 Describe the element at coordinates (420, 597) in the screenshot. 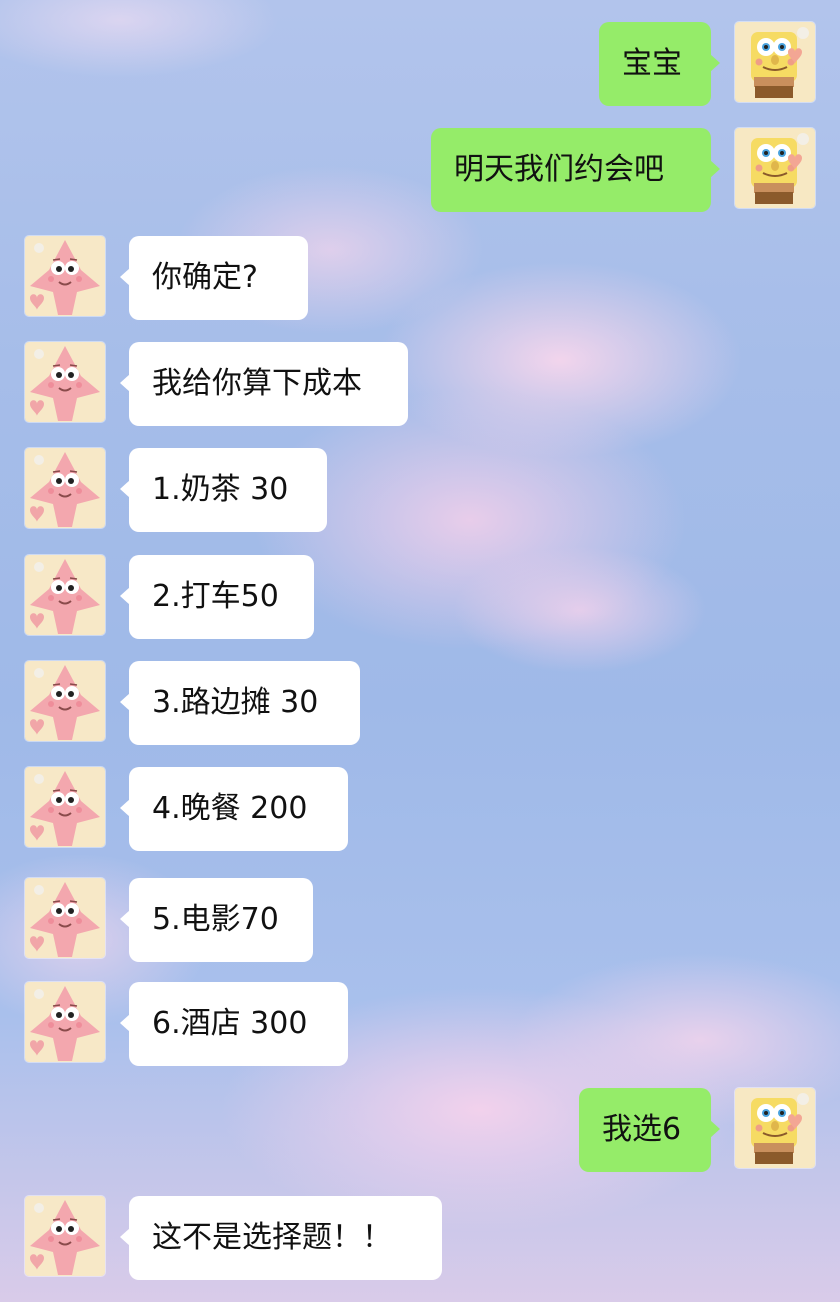

I see `message-row-received: 2.打车50` at that location.